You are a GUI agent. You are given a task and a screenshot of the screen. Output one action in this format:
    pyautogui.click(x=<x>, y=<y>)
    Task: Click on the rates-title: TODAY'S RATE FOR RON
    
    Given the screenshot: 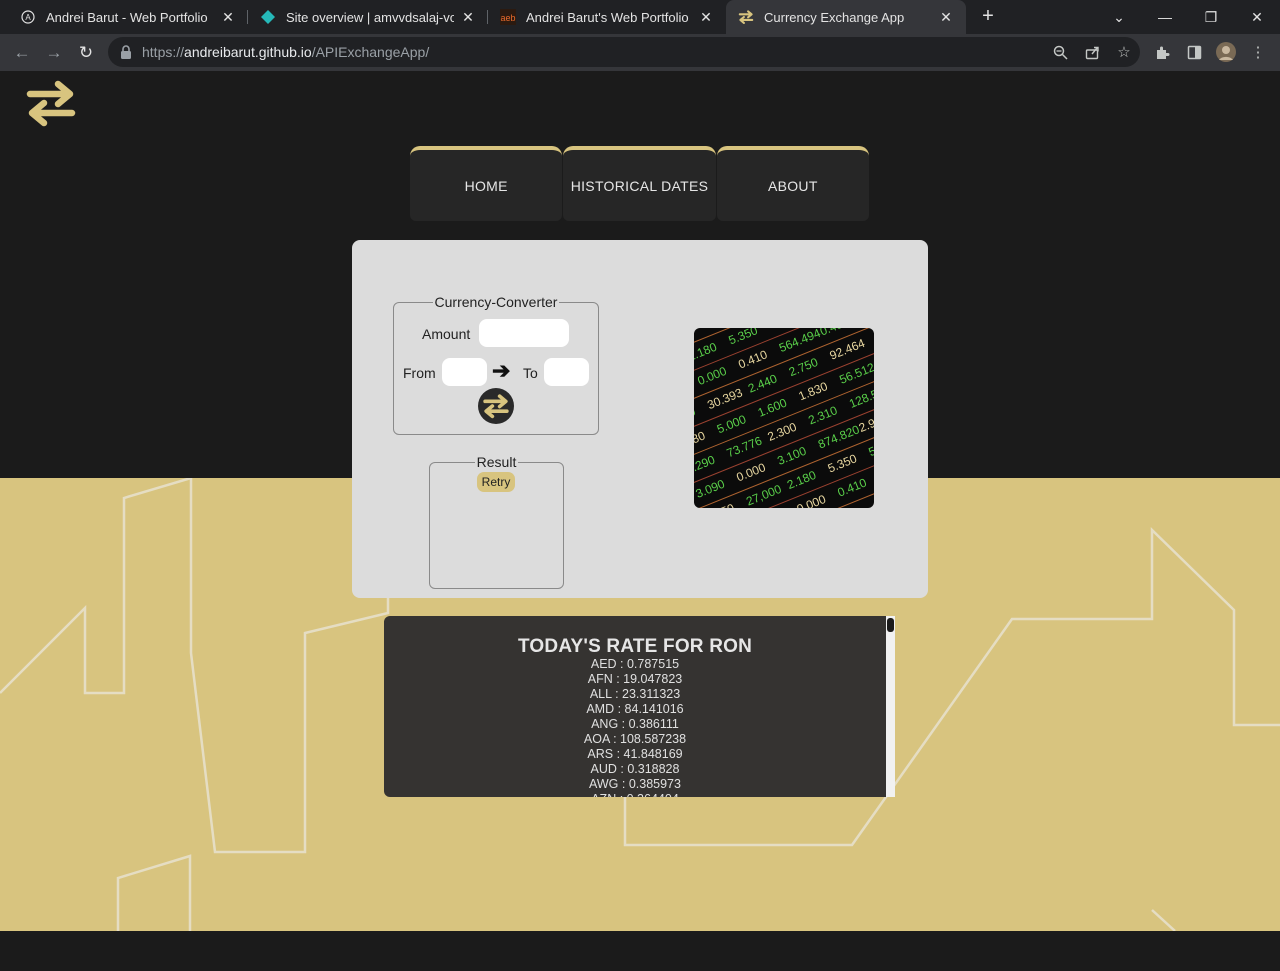 What is the action you would take?
    pyautogui.click(x=635, y=646)
    